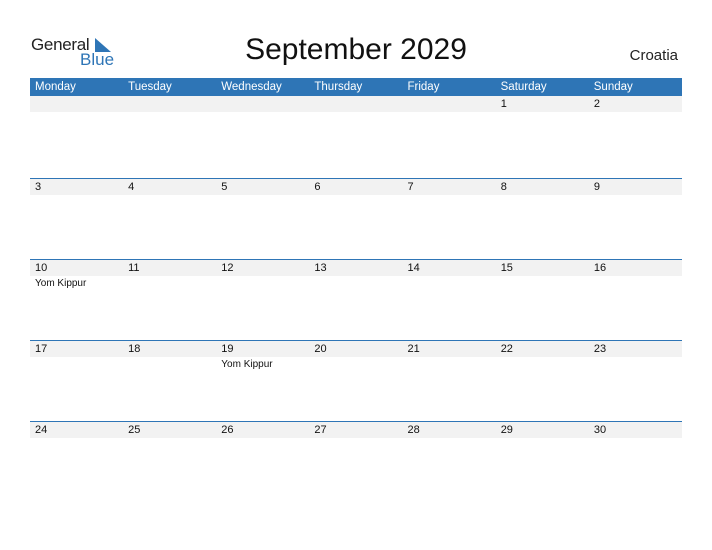 The height and width of the screenshot is (550, 712). What do you see at coordinates (596, 187) in the screenshot?
I see `day-number: 9` at bounding box center [596, 187].